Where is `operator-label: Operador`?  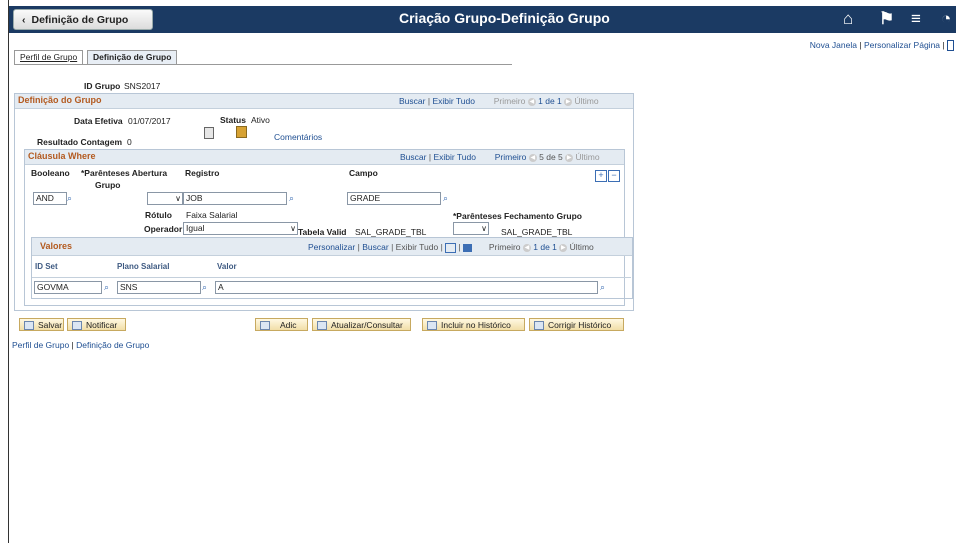
operator-label: Operador is located at coordinates (163, 229).